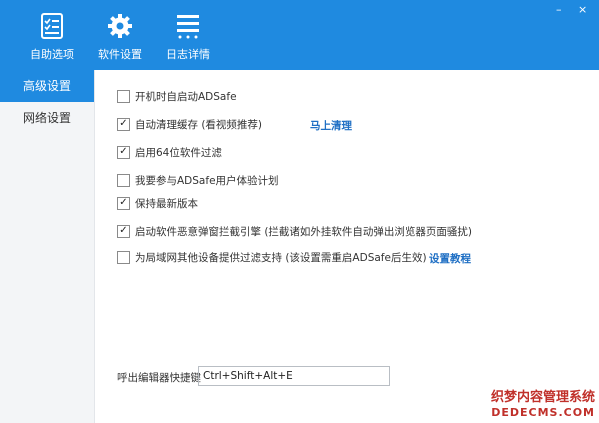 This screenshot has height=423, width=599. Describe the element at coordinates (123, 180) in the screenshot. I see `experience-program-checkbox` at that location.